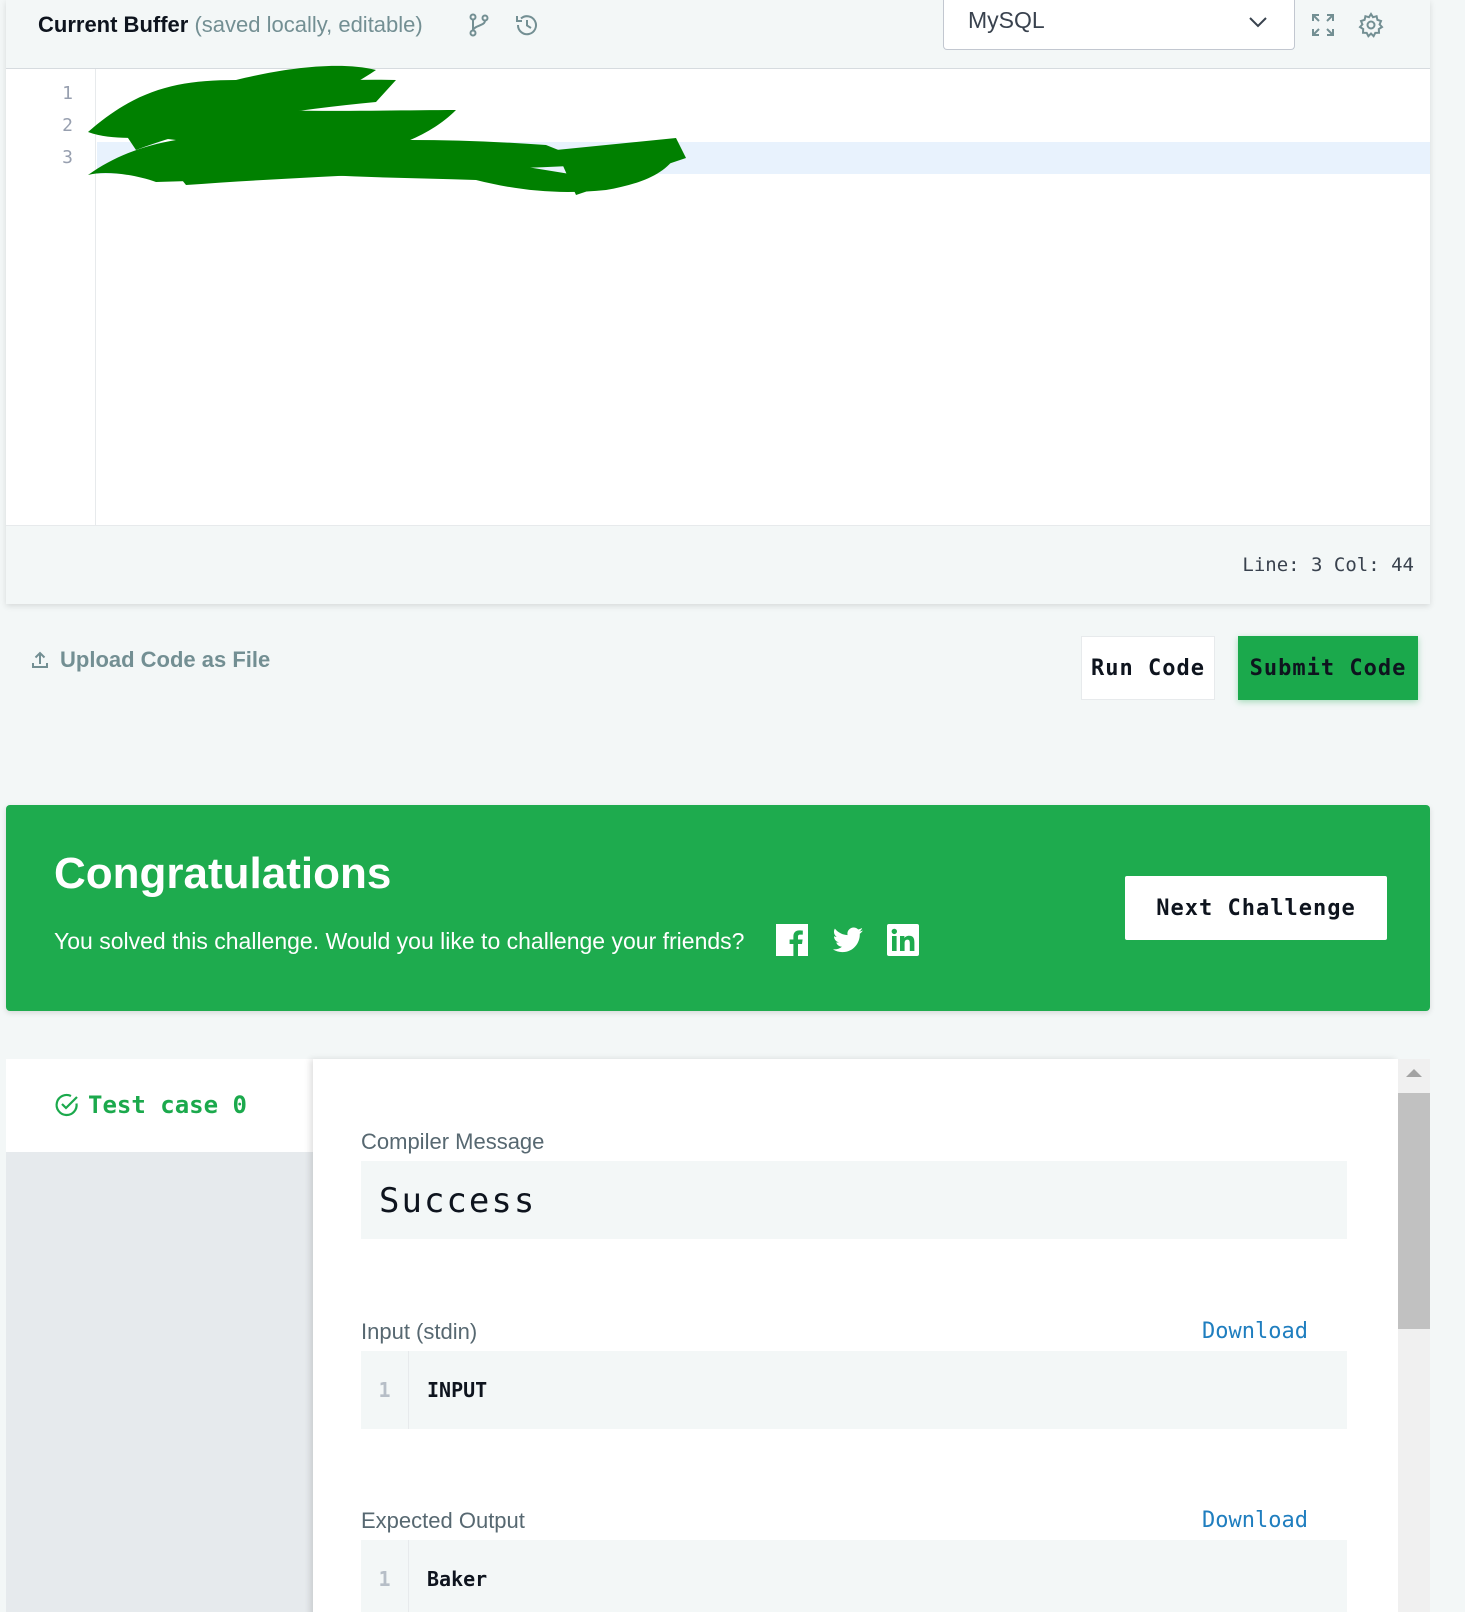 The image size is (1465, 1612). Describe the element at coordinates (1119, 25) in the screenshot. I see `language-select: MySQL` at that location.